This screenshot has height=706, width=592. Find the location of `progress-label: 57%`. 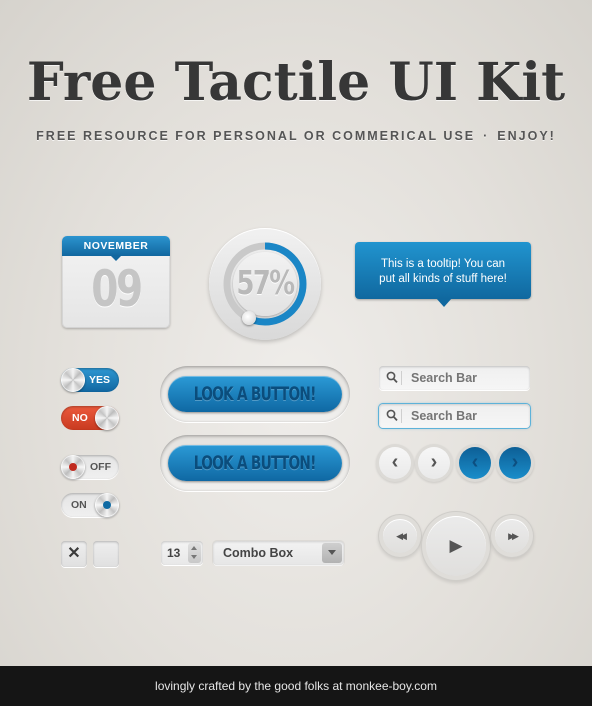

progress-label: 57% is located at coordinates (266, 282).